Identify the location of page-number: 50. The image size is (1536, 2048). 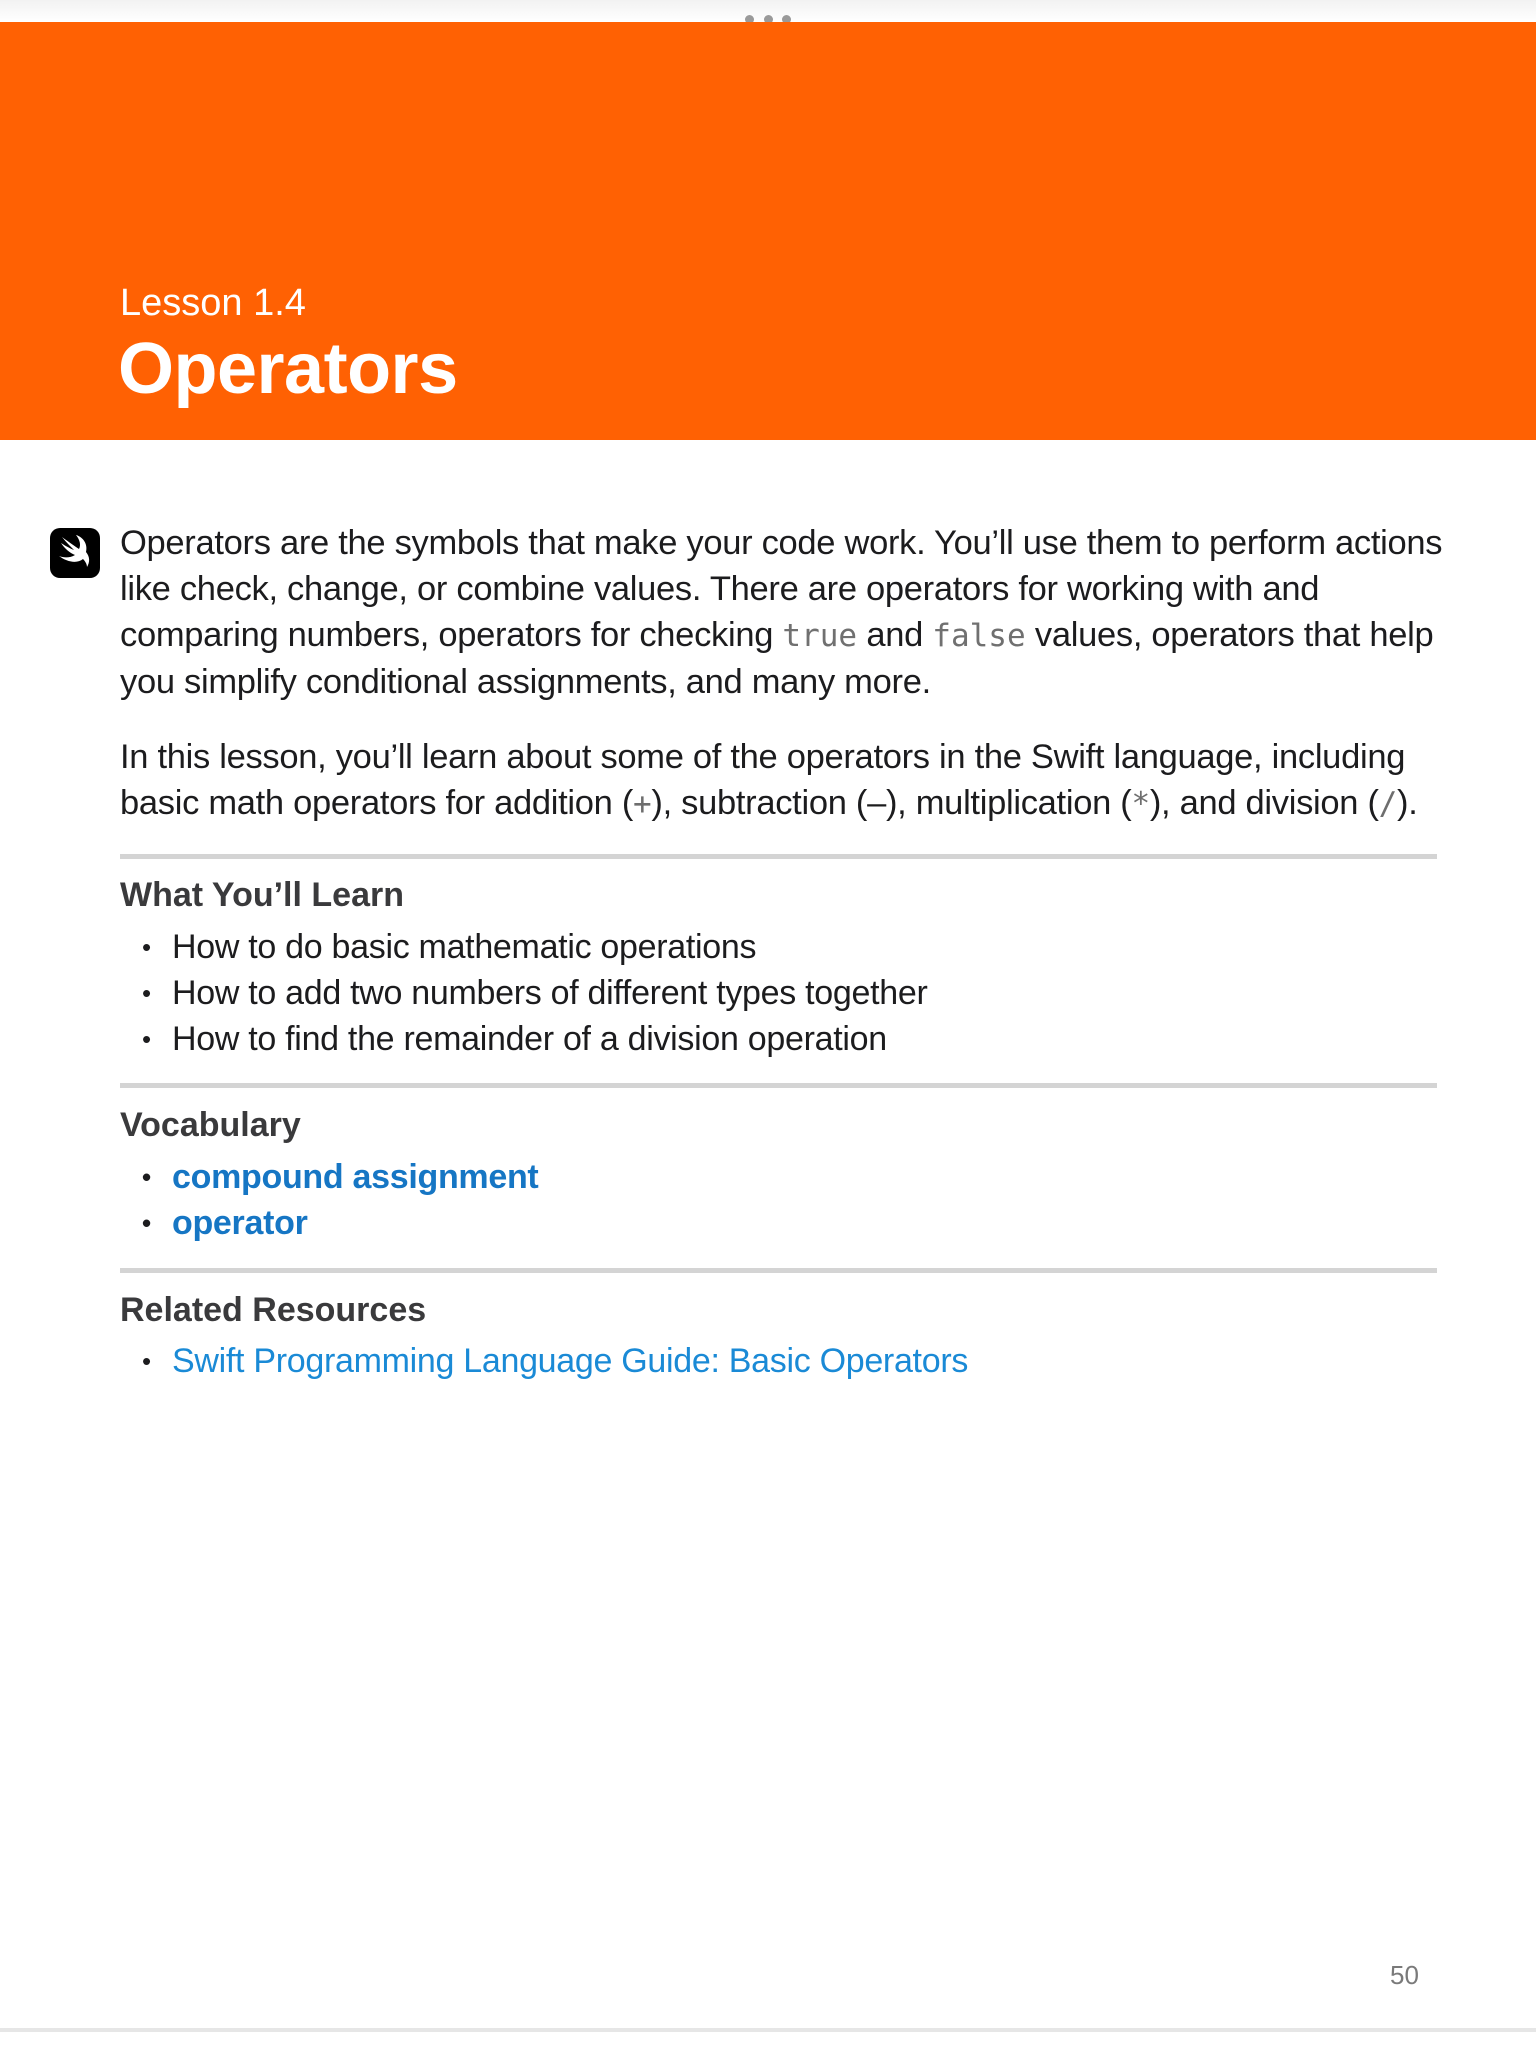
(1404, 1975).